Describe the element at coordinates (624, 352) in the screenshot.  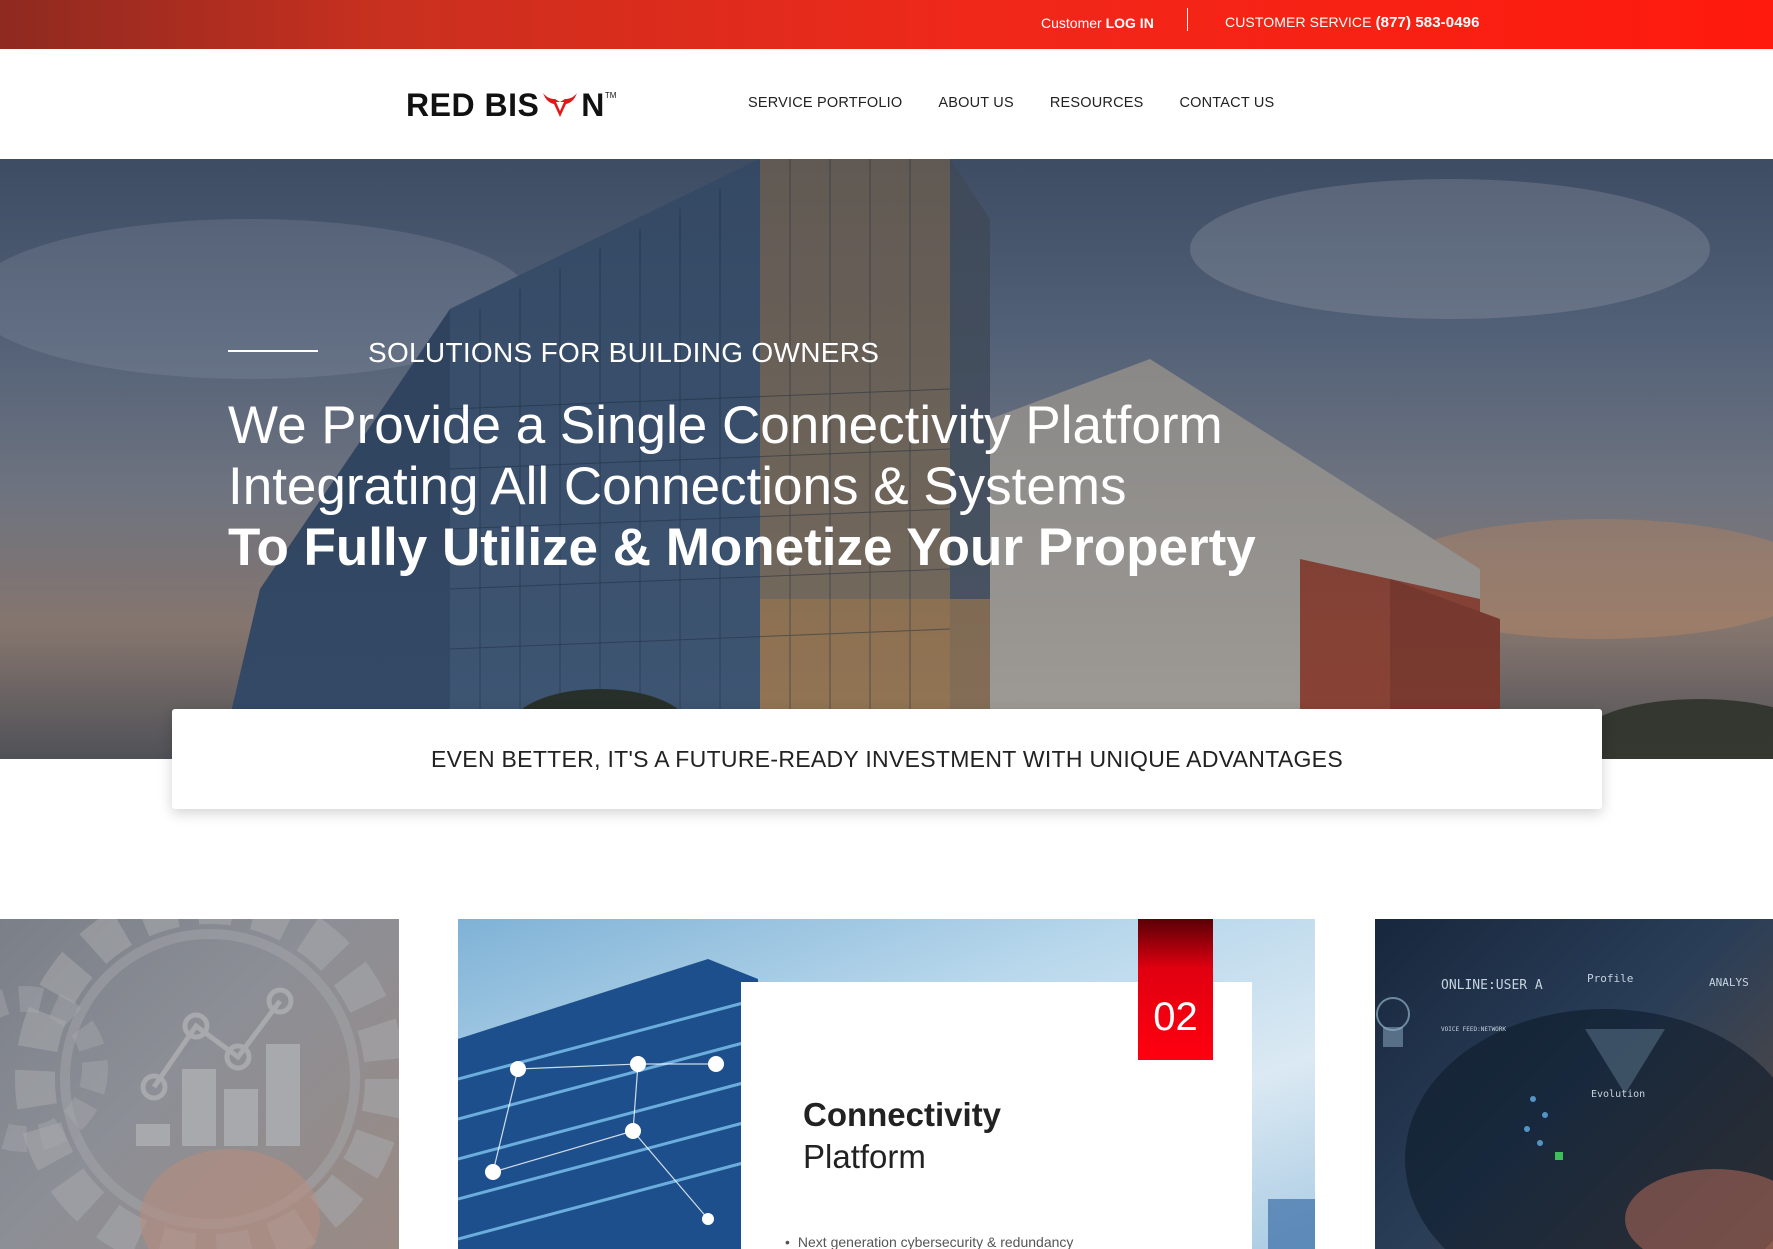
I see `hero-eyebrow: SOLUTIONS FOR BUILDING OWNERS` at that location.